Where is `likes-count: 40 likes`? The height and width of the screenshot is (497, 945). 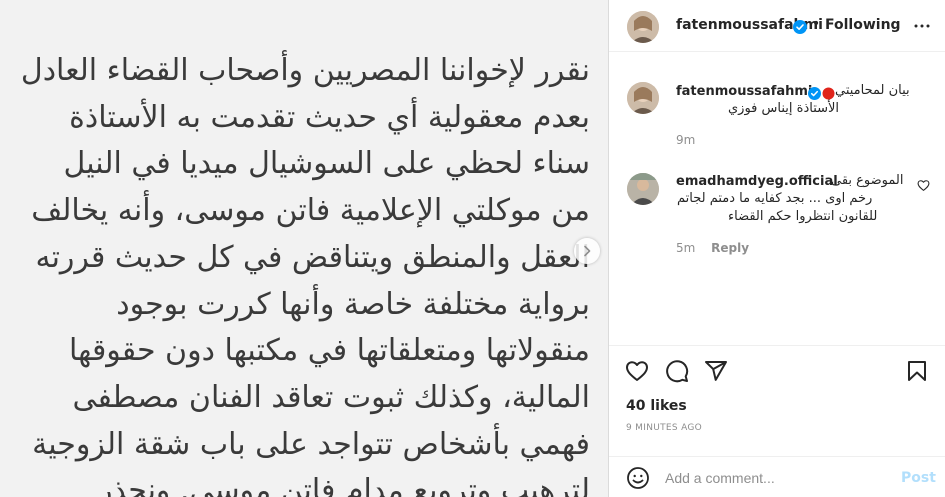 likes-count: 40 likes is located at coordinates (656, 406).